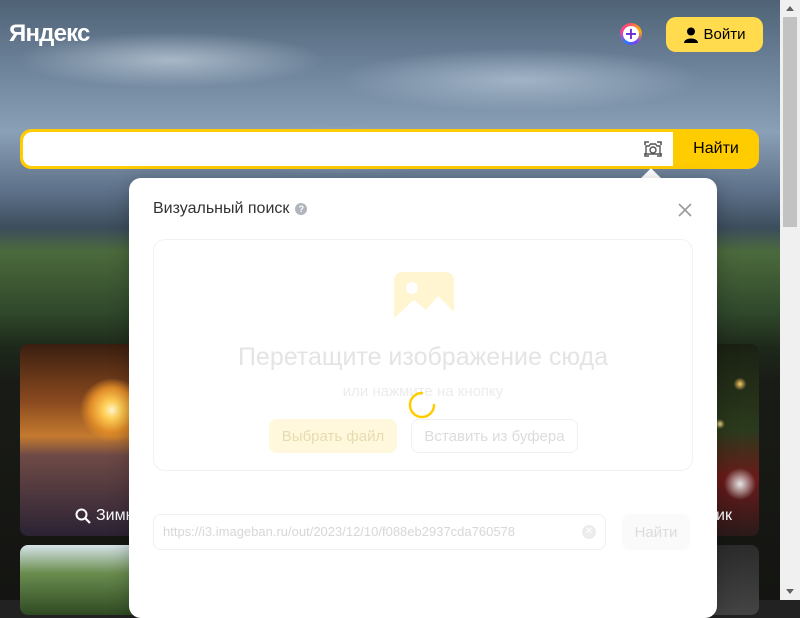 Image resolution: width=800 pixels, height=618 pixels. What do you see at coordinates (724, 515) in the screenshot?
I see `tile-label: ик` at bounding box center [724, 515].